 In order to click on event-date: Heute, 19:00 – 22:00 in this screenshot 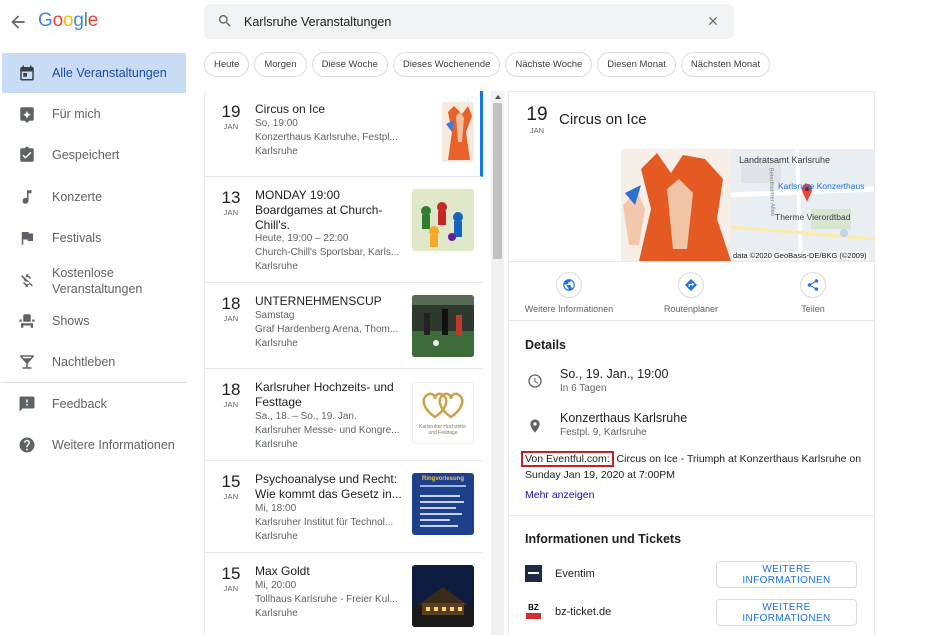, I will do `click(302, 238)`.